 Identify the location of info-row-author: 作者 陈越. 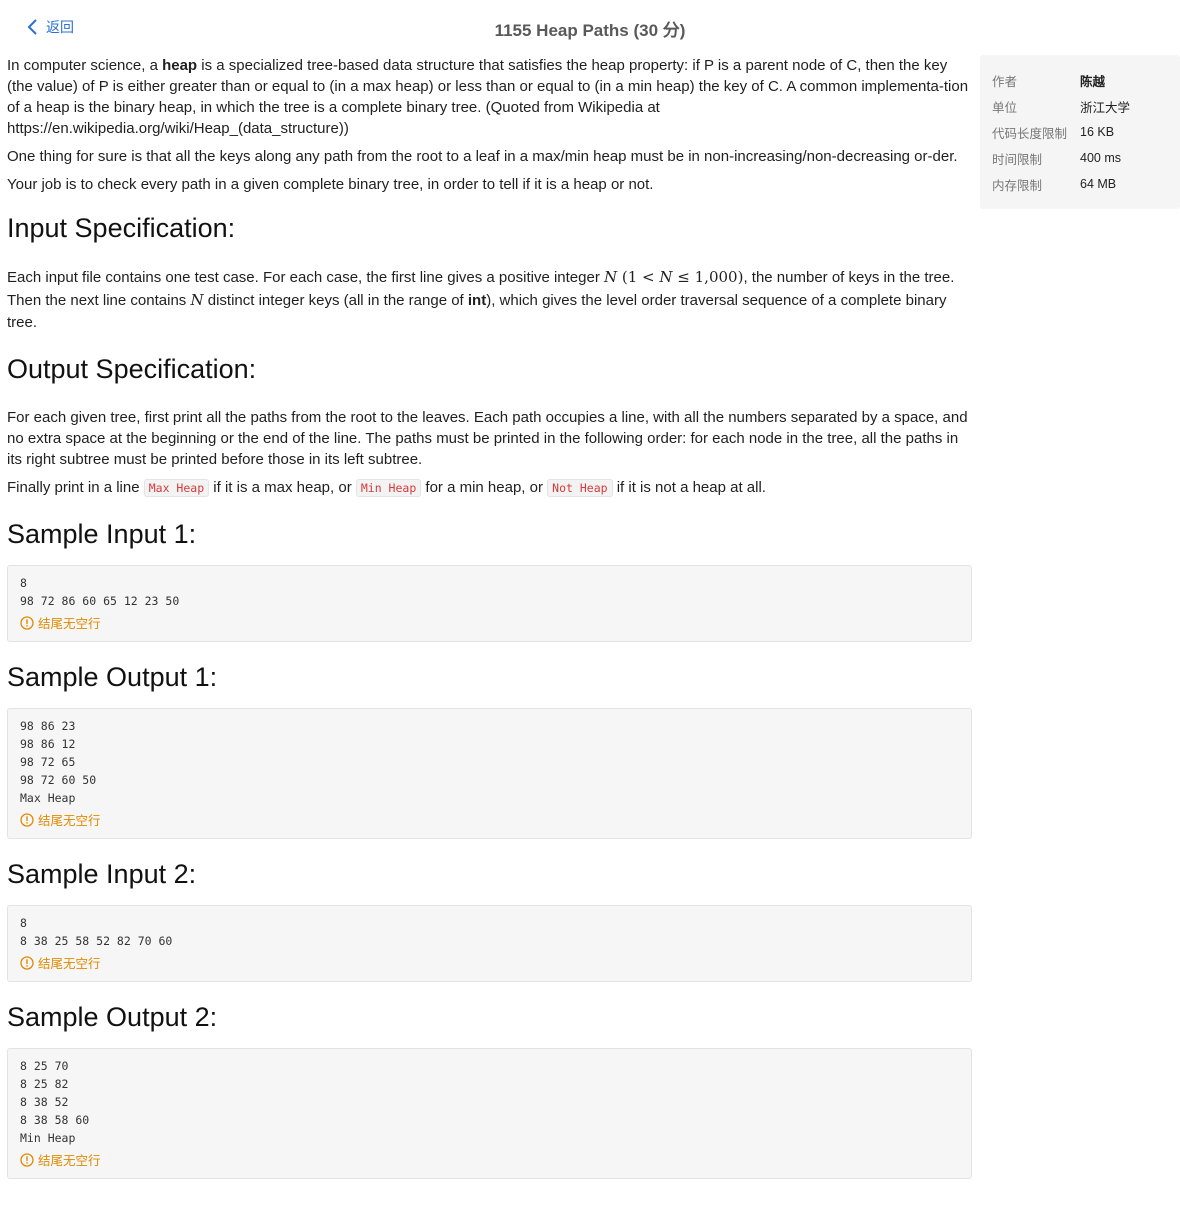
(1080, 80).